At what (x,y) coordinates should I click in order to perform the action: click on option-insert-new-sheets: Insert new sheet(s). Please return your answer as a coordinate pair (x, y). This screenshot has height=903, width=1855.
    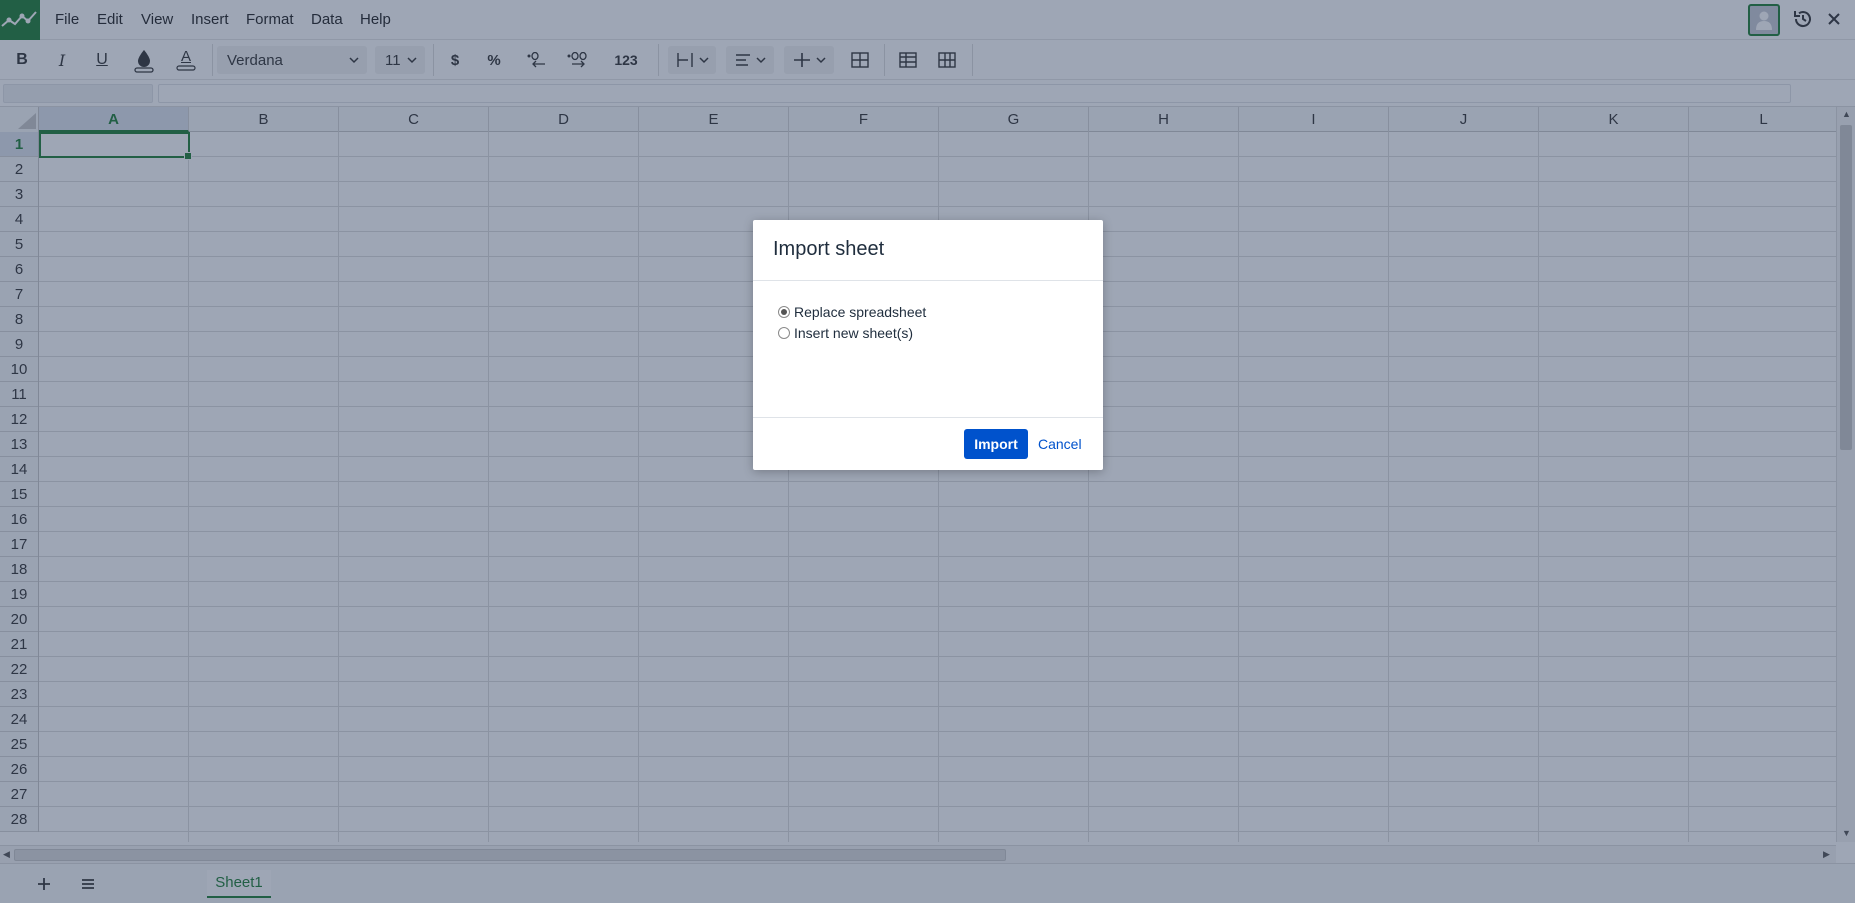
    Looking at the image, I should click on (845, 333).